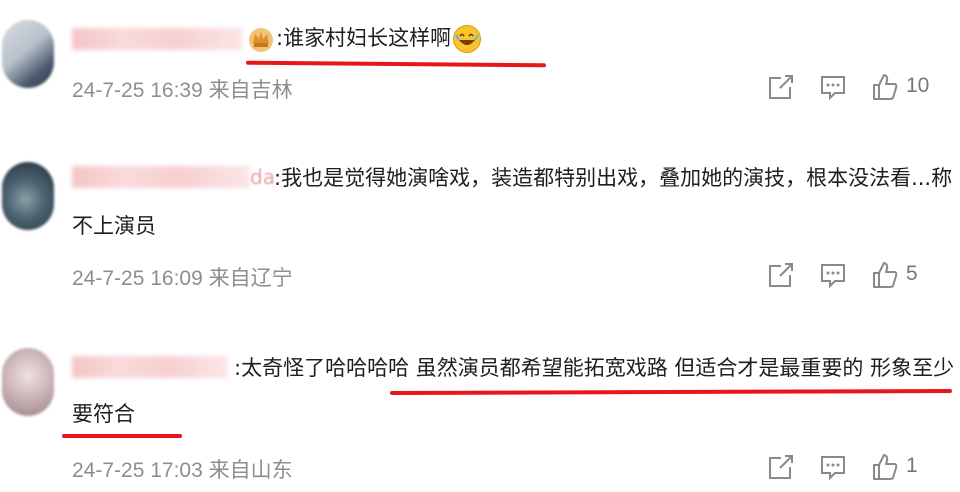  I want to click on comment-text-line: 要符合, so click(103, 414).